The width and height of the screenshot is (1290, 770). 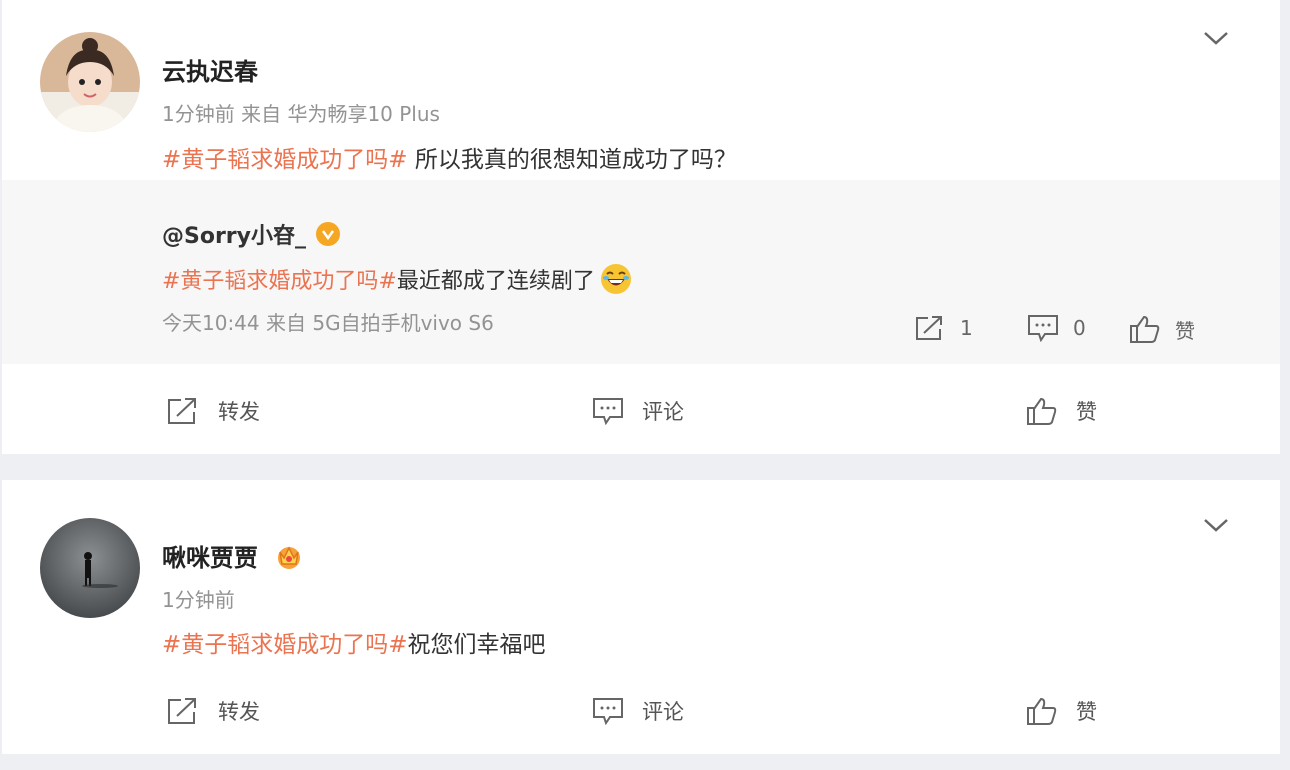 What do you see at coordinates (289, 556) in the screenshot?
I see `crown-badge-icon` at bounding box center [289, 556].